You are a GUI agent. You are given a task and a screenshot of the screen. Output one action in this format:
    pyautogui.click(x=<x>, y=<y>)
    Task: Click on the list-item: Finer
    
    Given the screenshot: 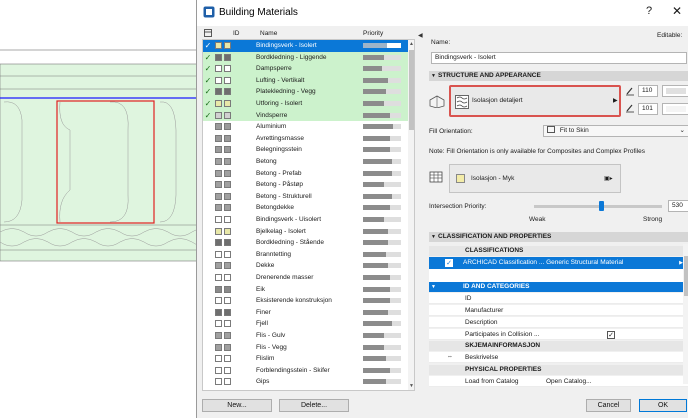 What is the action you would take?
    pyautogui.click(x=305, y=313)
    